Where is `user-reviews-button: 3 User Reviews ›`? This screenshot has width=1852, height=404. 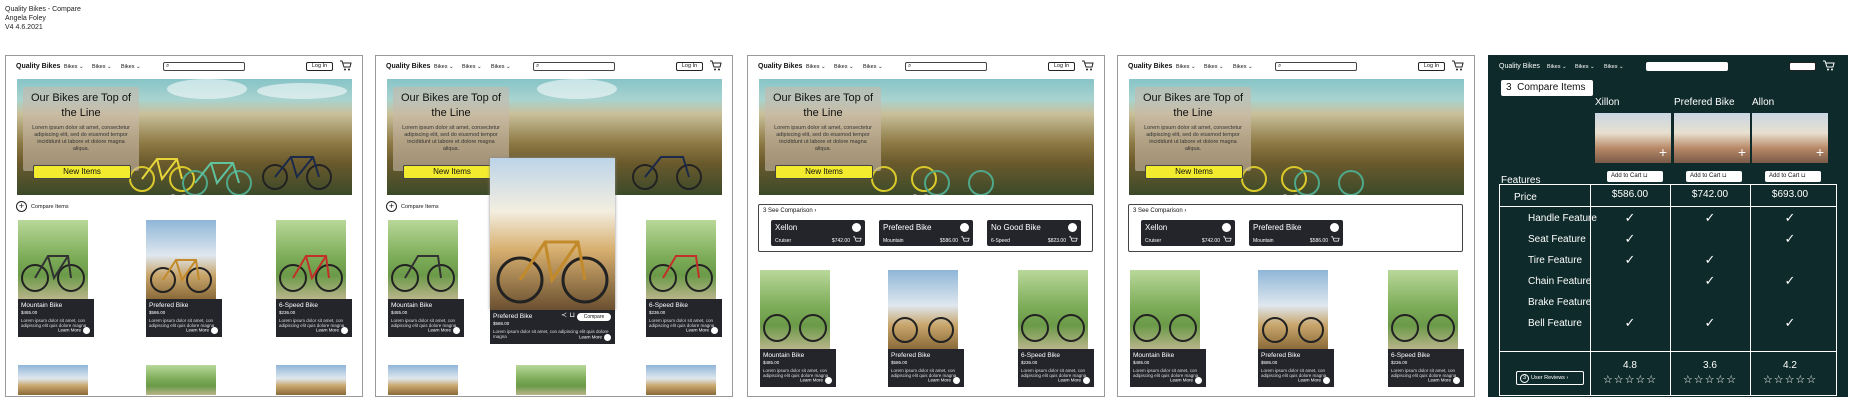
user-reviews-button: 3 User Reviews › is located at coordinates (1550, 378).